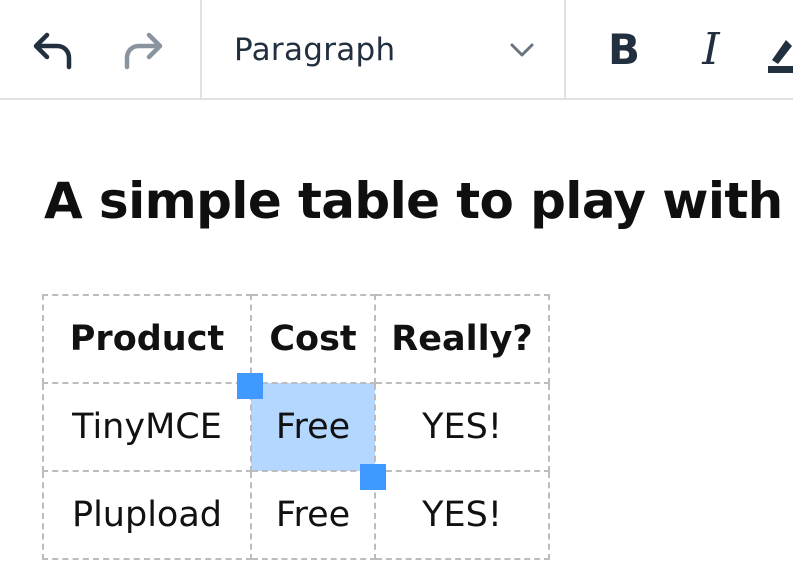  I want to click on redo-icon, so click(143, 51).